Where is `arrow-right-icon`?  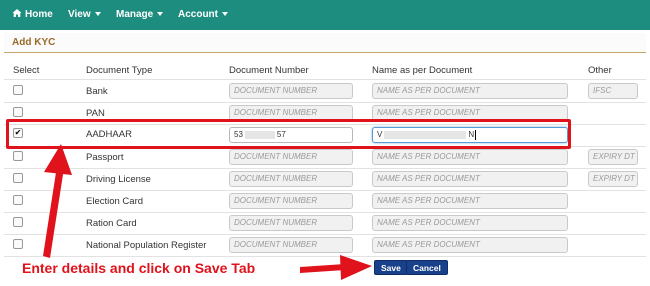 arrow-right-icon is located at coordinates (322, 268).